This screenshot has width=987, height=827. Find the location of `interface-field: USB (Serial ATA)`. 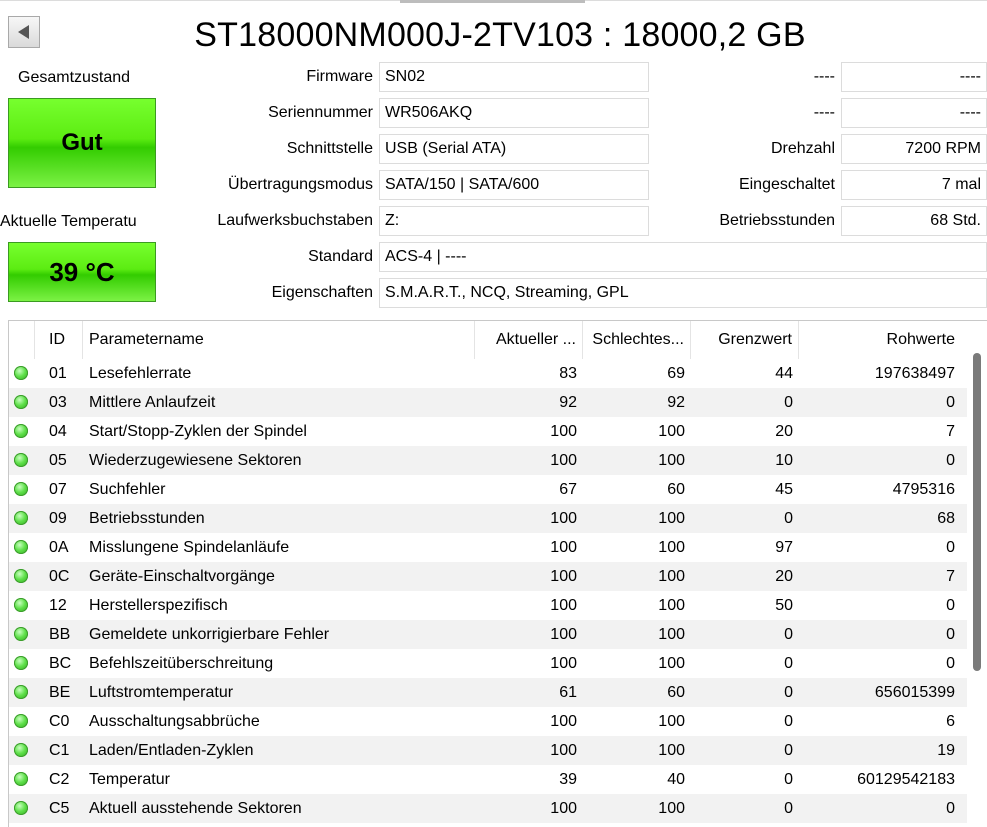

interface-field: USB (Serial ATA) is located at coordinates (514, 149).